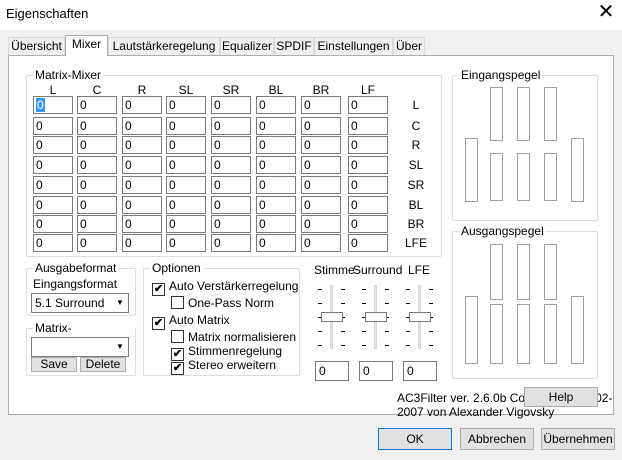 Image resolution: width=622 pixels, height=460 pixels. Describe the element at coordinates (191, 321) in the screenshot. I see `auto-matrix-checkbox: ✔ Auto Matrix` at that location.